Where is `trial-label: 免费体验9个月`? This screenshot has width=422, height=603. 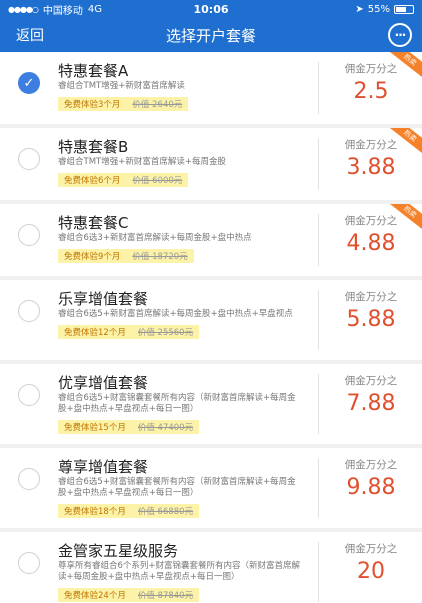 trial-label: 免费体验9个月 is located at coordinates (92, 257).